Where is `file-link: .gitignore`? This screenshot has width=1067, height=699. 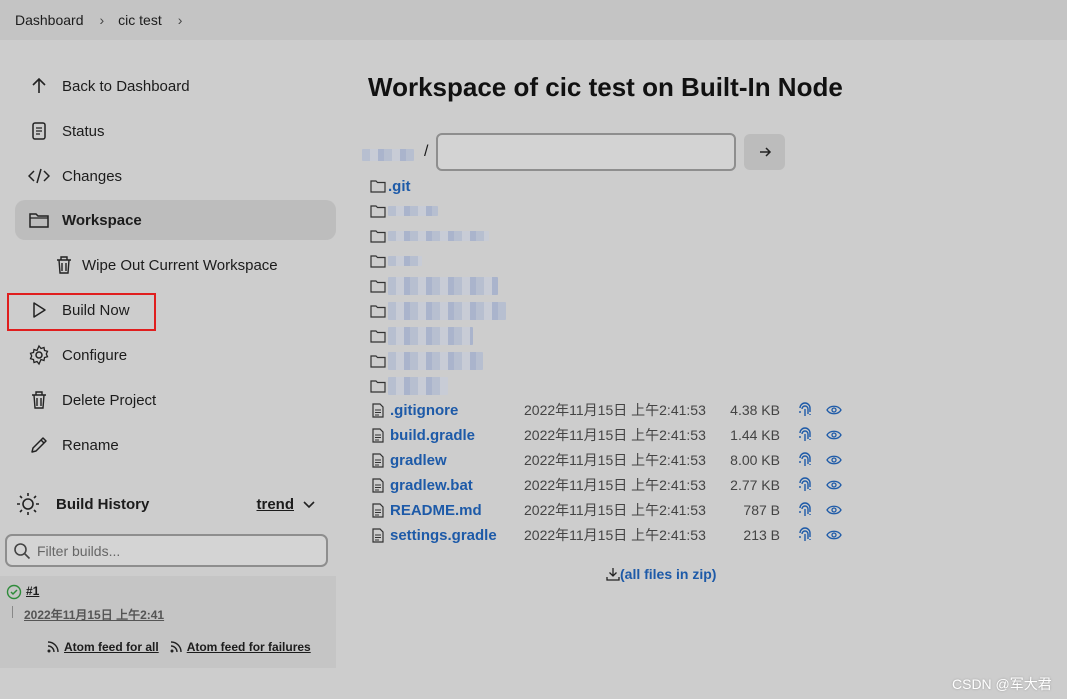
file-link: .gitignore is located at coordinates (457, 410).